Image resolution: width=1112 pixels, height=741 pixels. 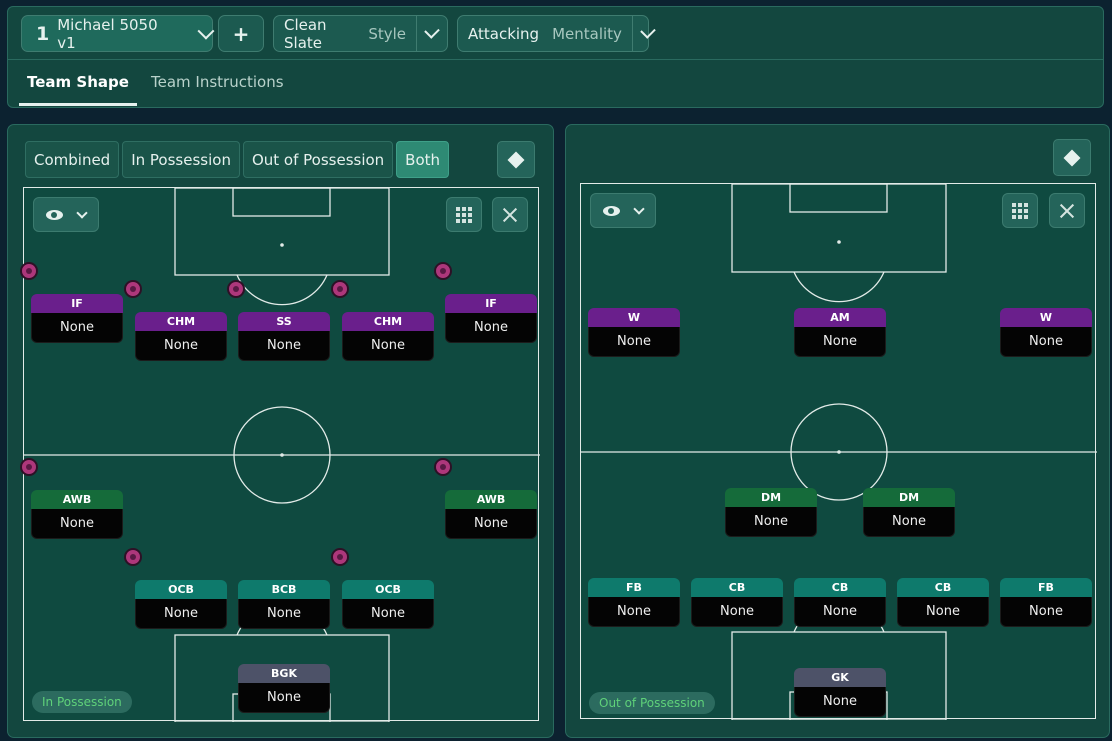 I want to click on role-label: BGK, so click(x=284, y=673).